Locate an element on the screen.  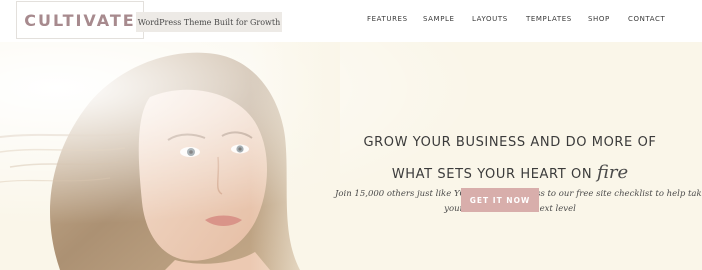
nav-sample: SAMPLE is located at coordinates (439, 19).